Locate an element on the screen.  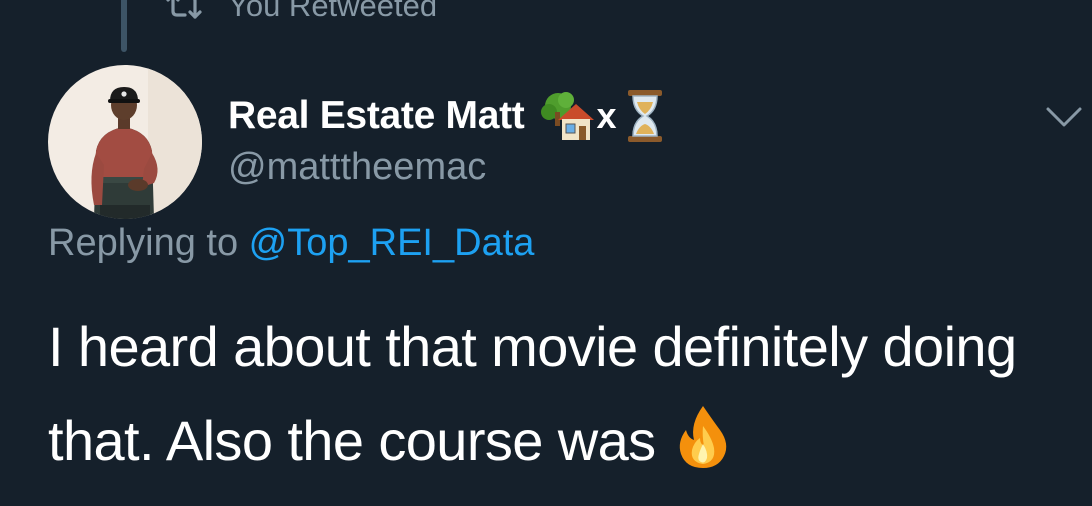
author-name-row: Real Estate Matt x is located at coordinates (446, 116).